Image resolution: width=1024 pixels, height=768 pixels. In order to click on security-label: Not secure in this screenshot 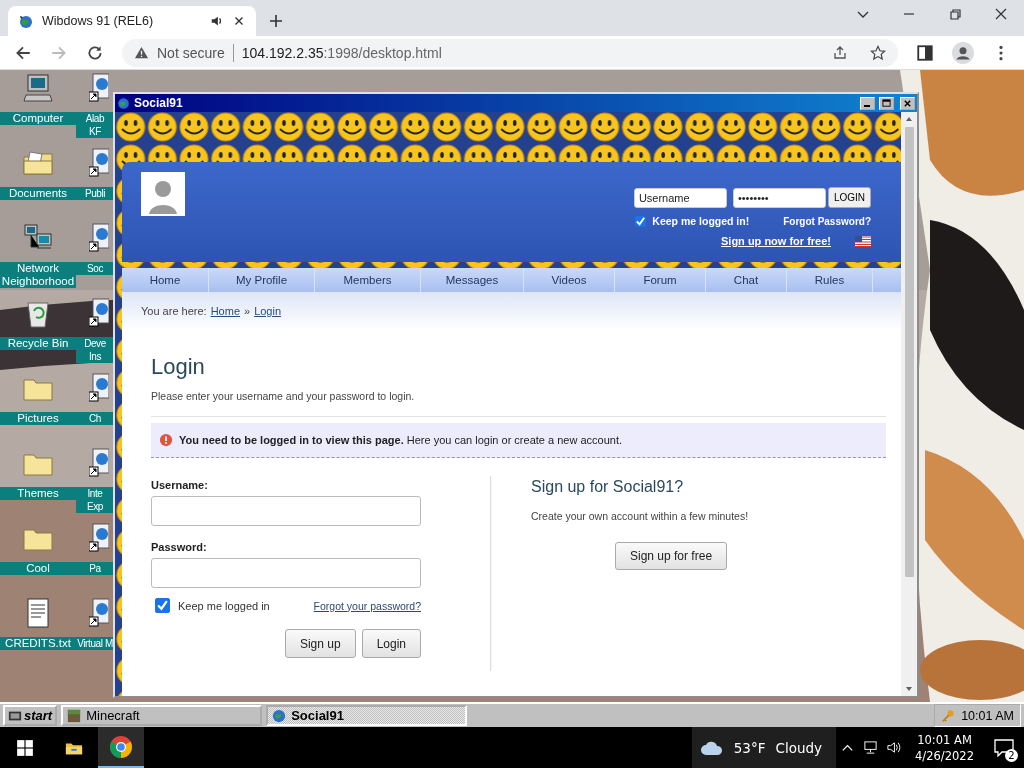, I will do `click(191, 52)`.